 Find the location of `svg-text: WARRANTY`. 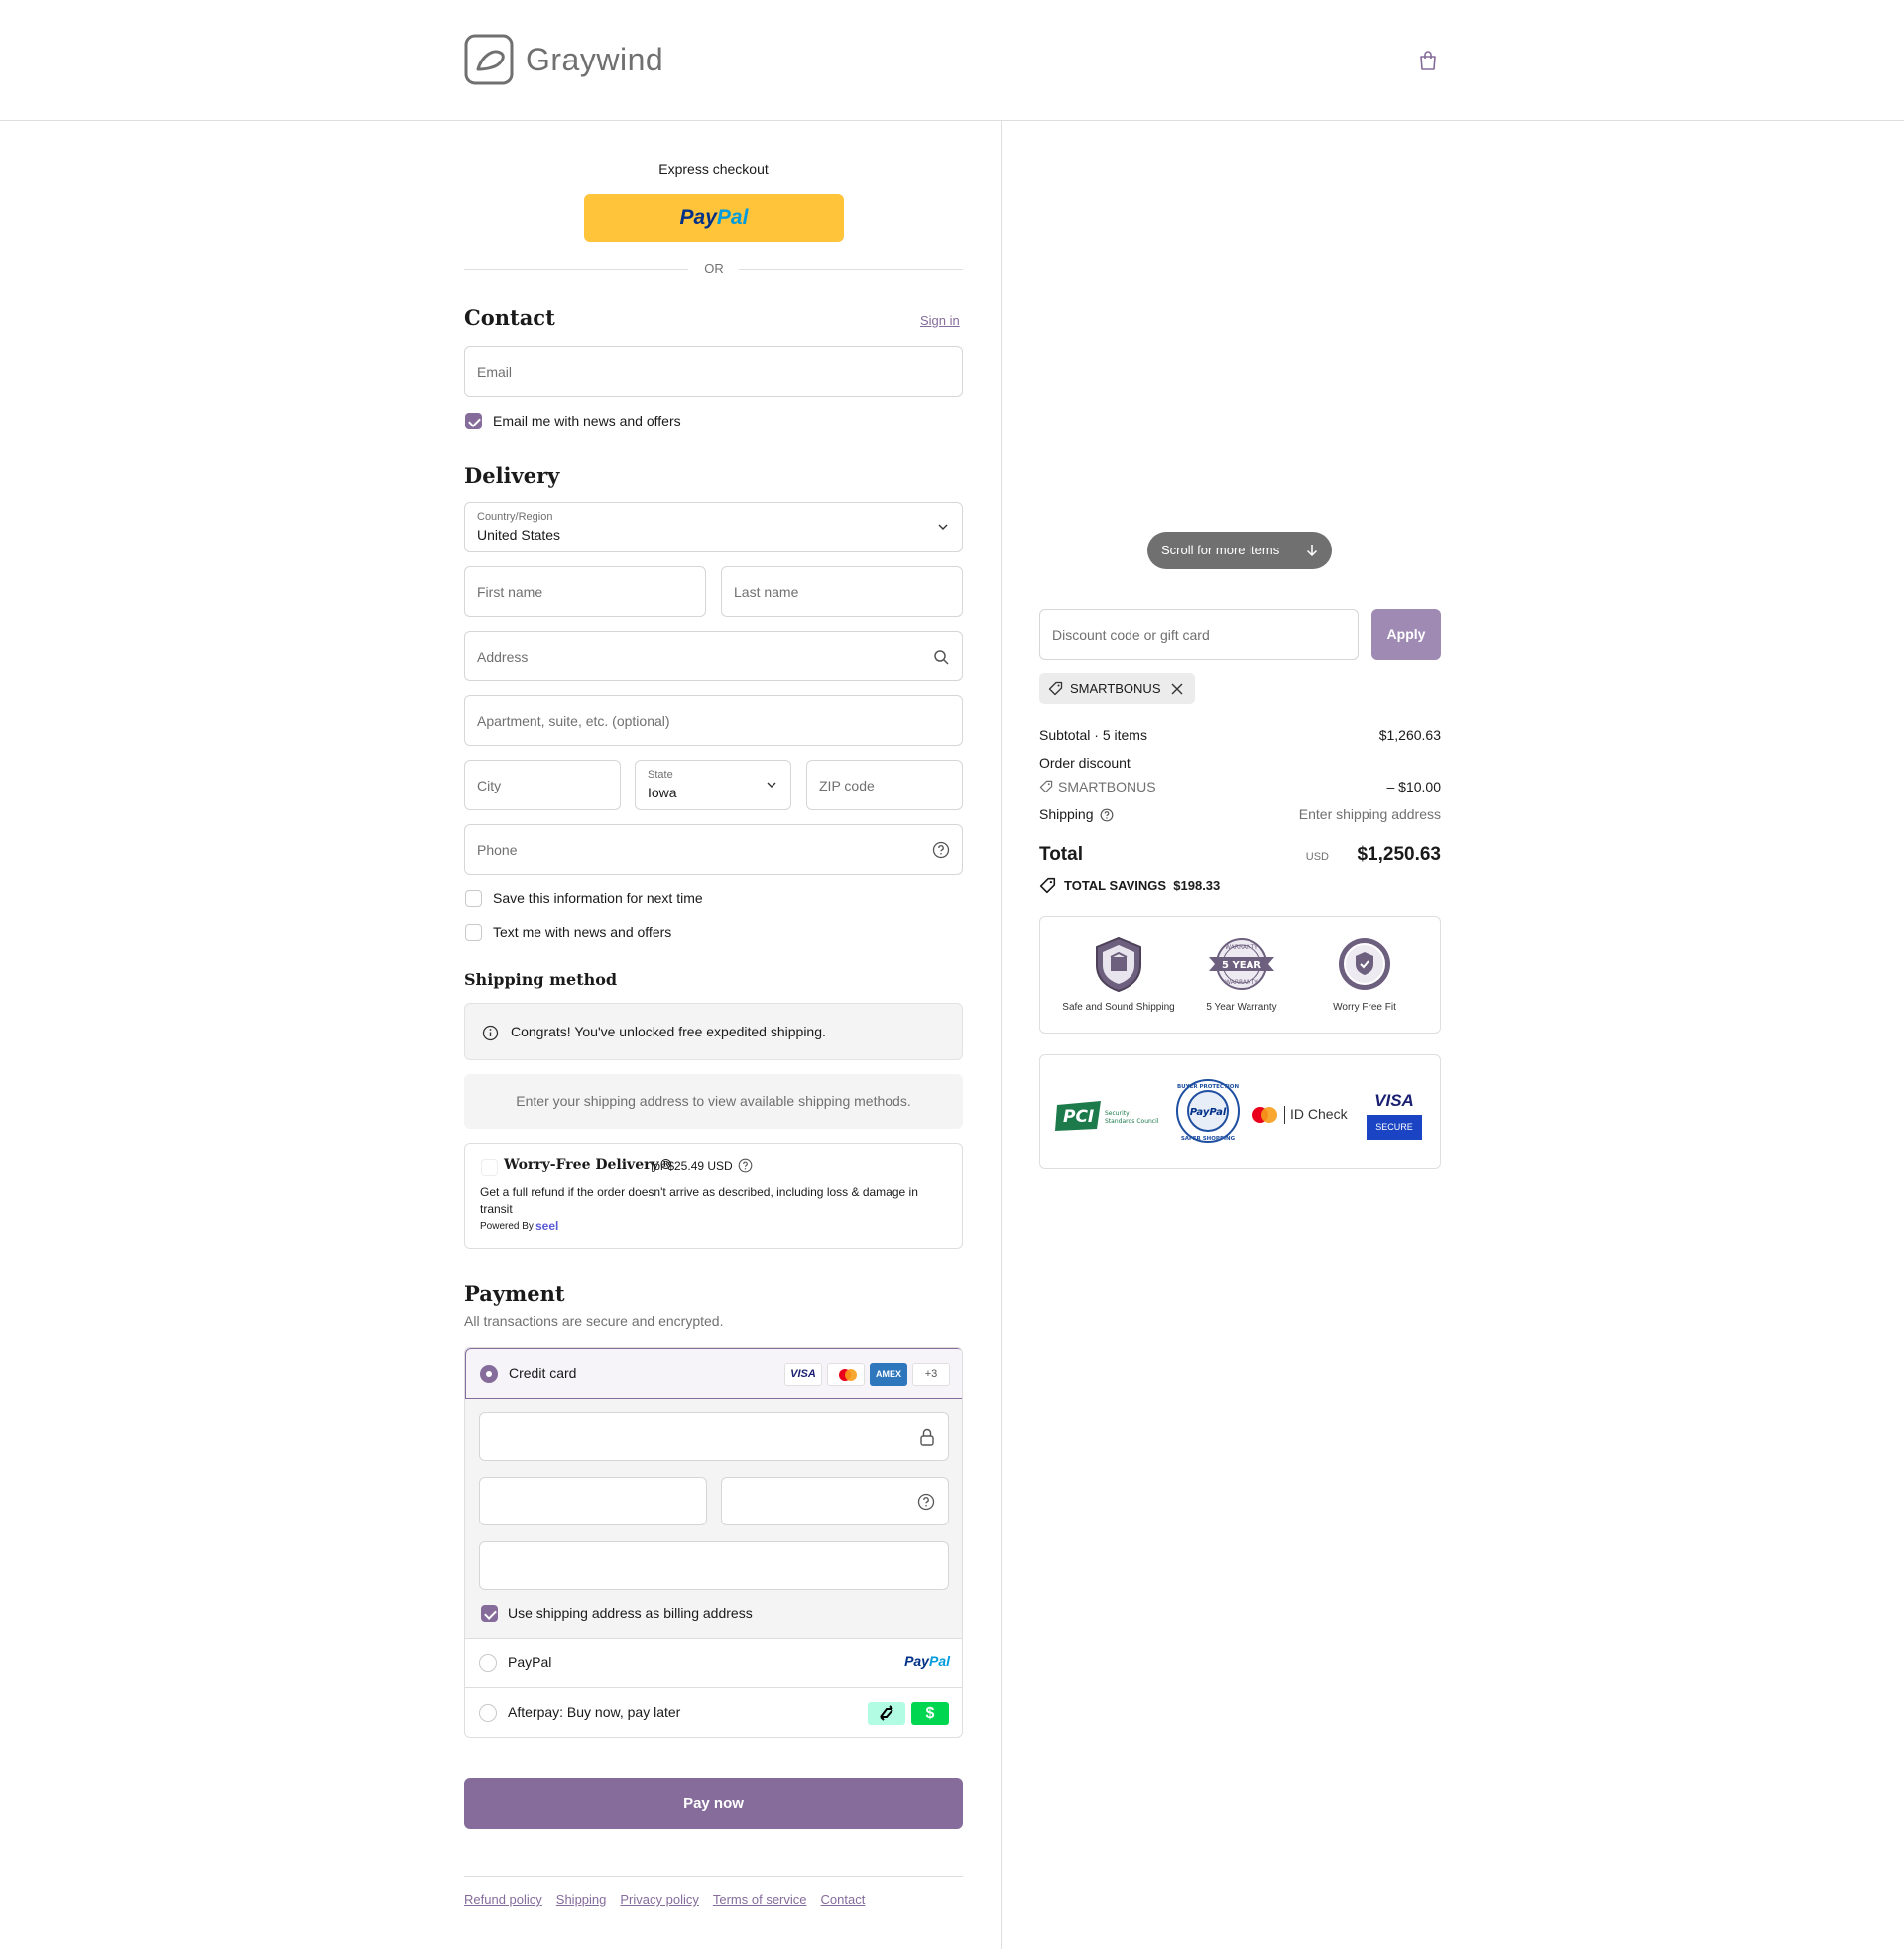

svg-text: WARRANTY is located at coordinates (1241, 983).